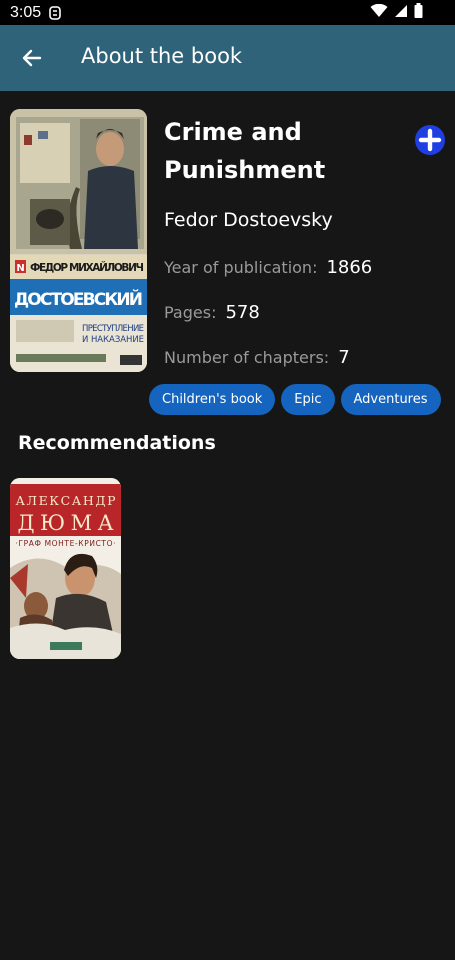 This screenshot has width=455, height=960. I want to click on arrow-left-icon, so click(32, 58).